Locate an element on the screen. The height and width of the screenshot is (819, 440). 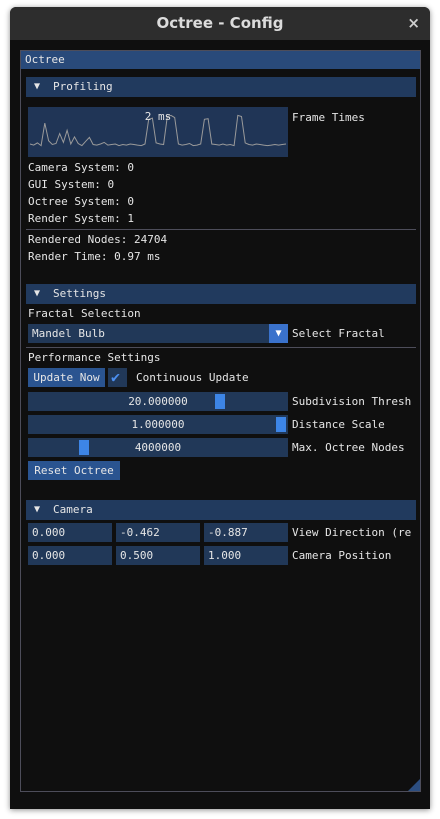
performance-settings-label: Performance Settings is located at coordinates (94, 357).